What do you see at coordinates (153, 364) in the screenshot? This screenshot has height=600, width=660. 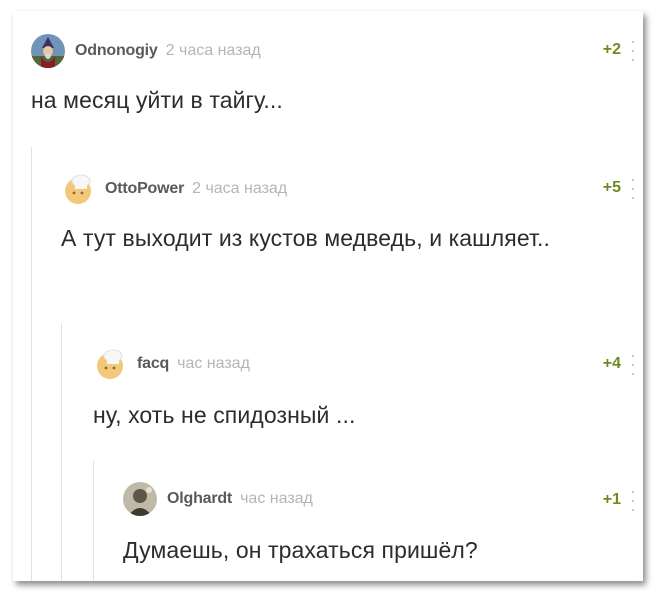 I see `comment-author: facq` at bounding box center [153, 364].